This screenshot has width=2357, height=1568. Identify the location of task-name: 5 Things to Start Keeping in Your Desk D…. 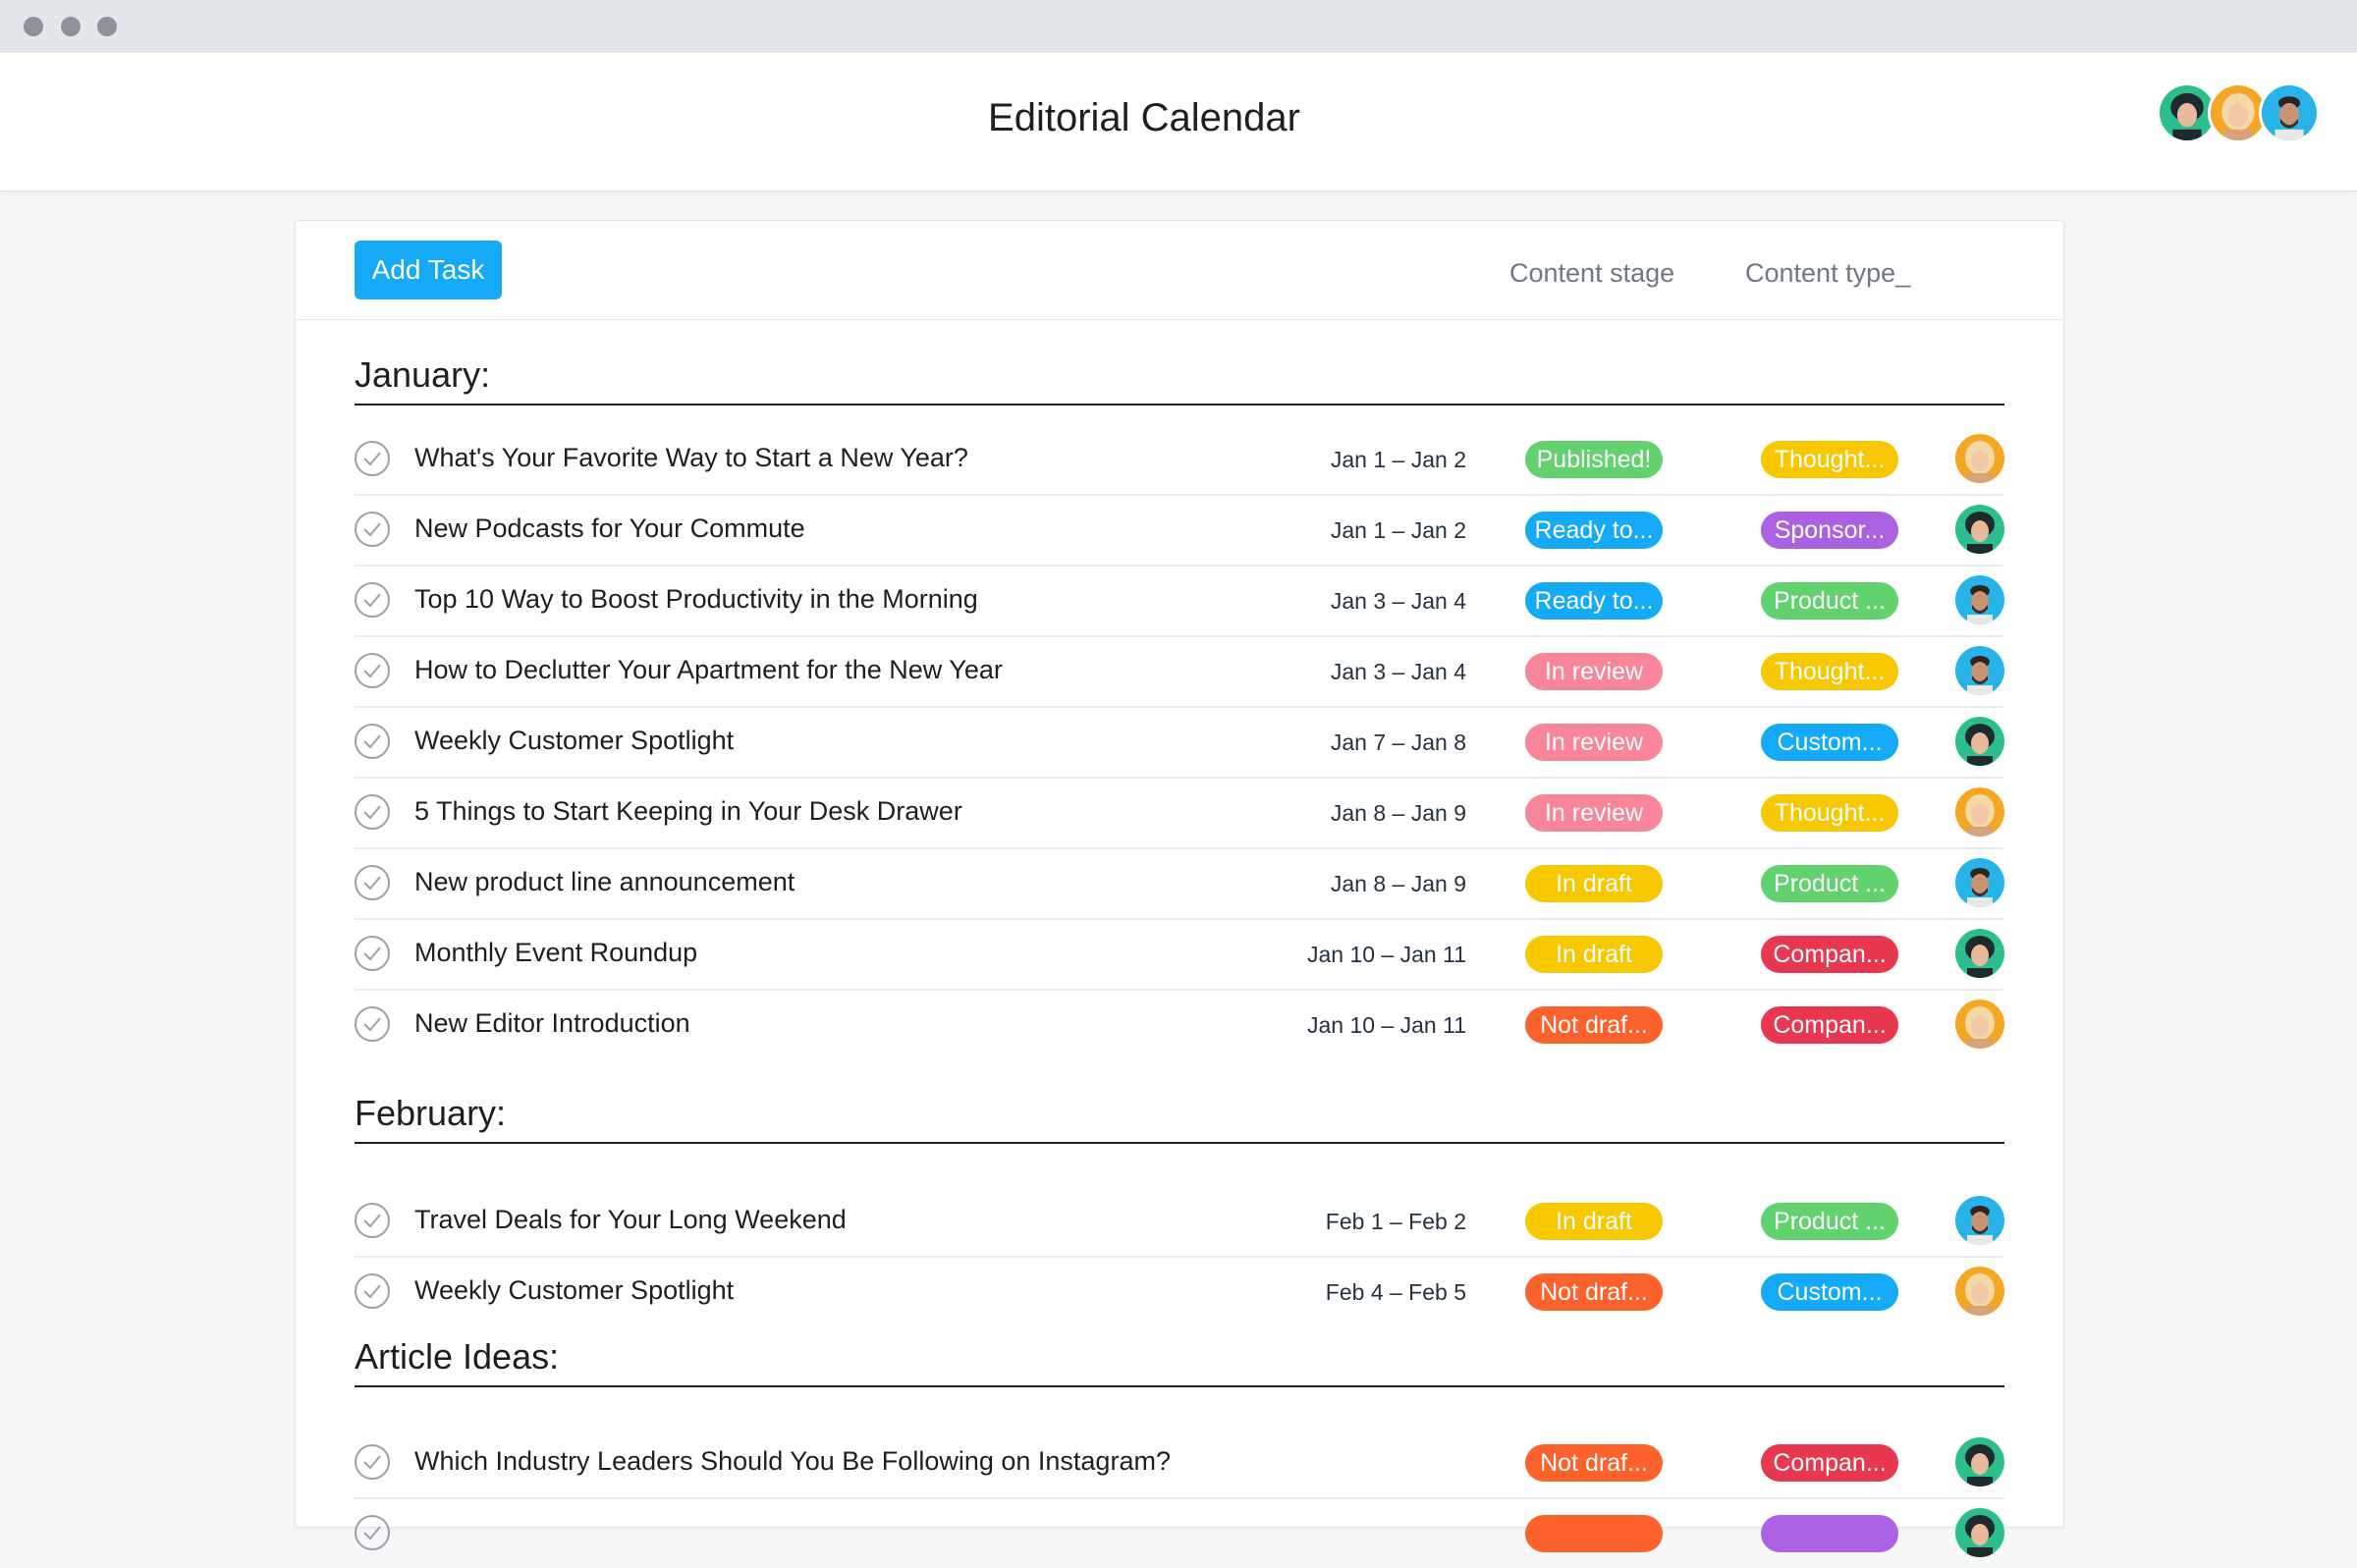
(688, 811).